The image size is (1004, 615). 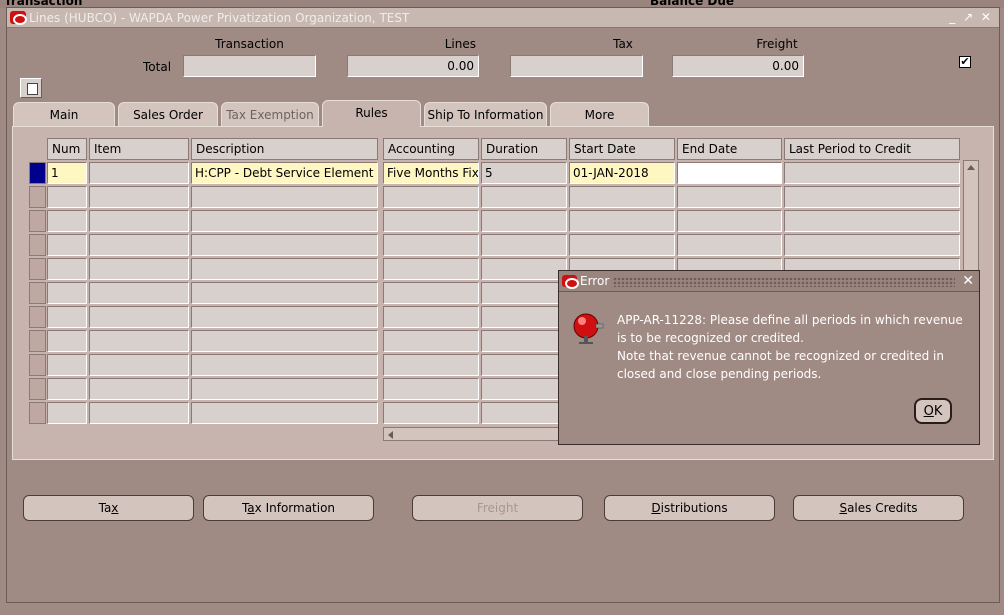 I want to click on tab-more: More, so click(x=599, y=114).